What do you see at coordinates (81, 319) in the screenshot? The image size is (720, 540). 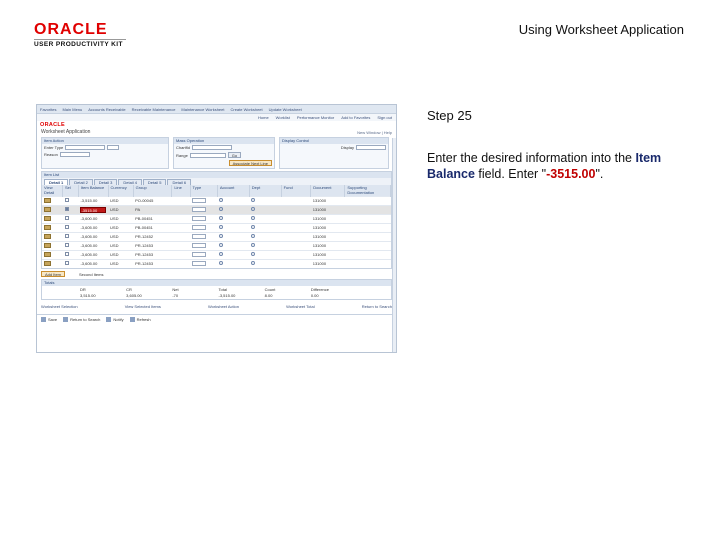 I see `return-to-search-button: Return to Search` at bounding box center [81, 319].